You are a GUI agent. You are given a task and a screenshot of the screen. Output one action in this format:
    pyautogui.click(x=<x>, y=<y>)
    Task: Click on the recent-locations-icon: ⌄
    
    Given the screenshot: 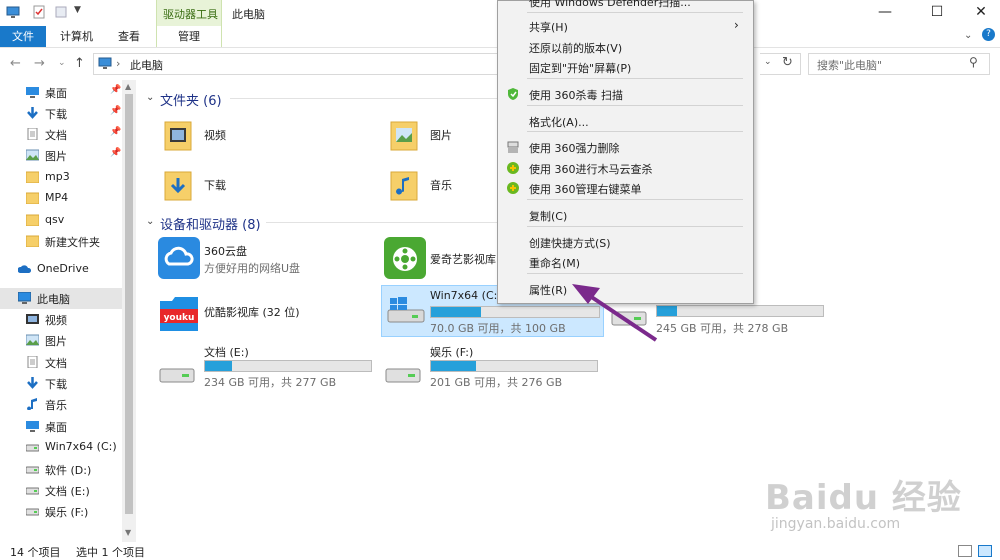 What is the action you would take?
    pyautogui.click(x=62, y=63)
    